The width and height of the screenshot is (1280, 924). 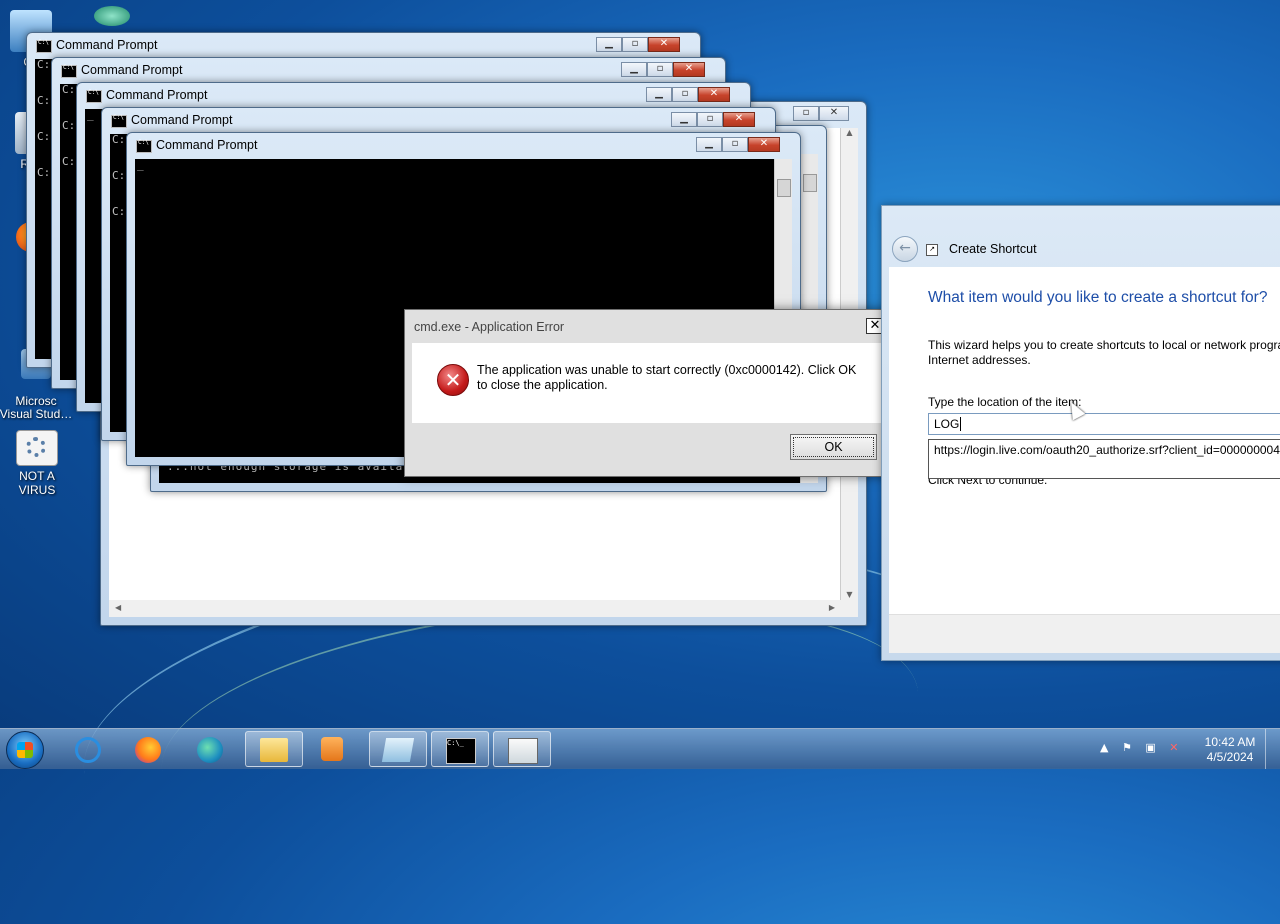 I want to click on taskbar-app-media-player, so click(x=336, y=749).